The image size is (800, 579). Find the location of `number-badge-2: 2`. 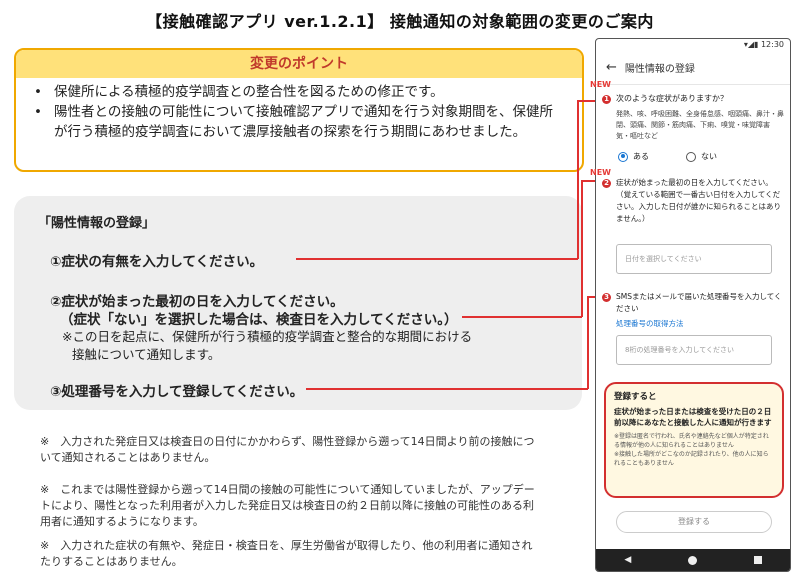

number-badge-2: 2 is located at coordinates (606, 183).